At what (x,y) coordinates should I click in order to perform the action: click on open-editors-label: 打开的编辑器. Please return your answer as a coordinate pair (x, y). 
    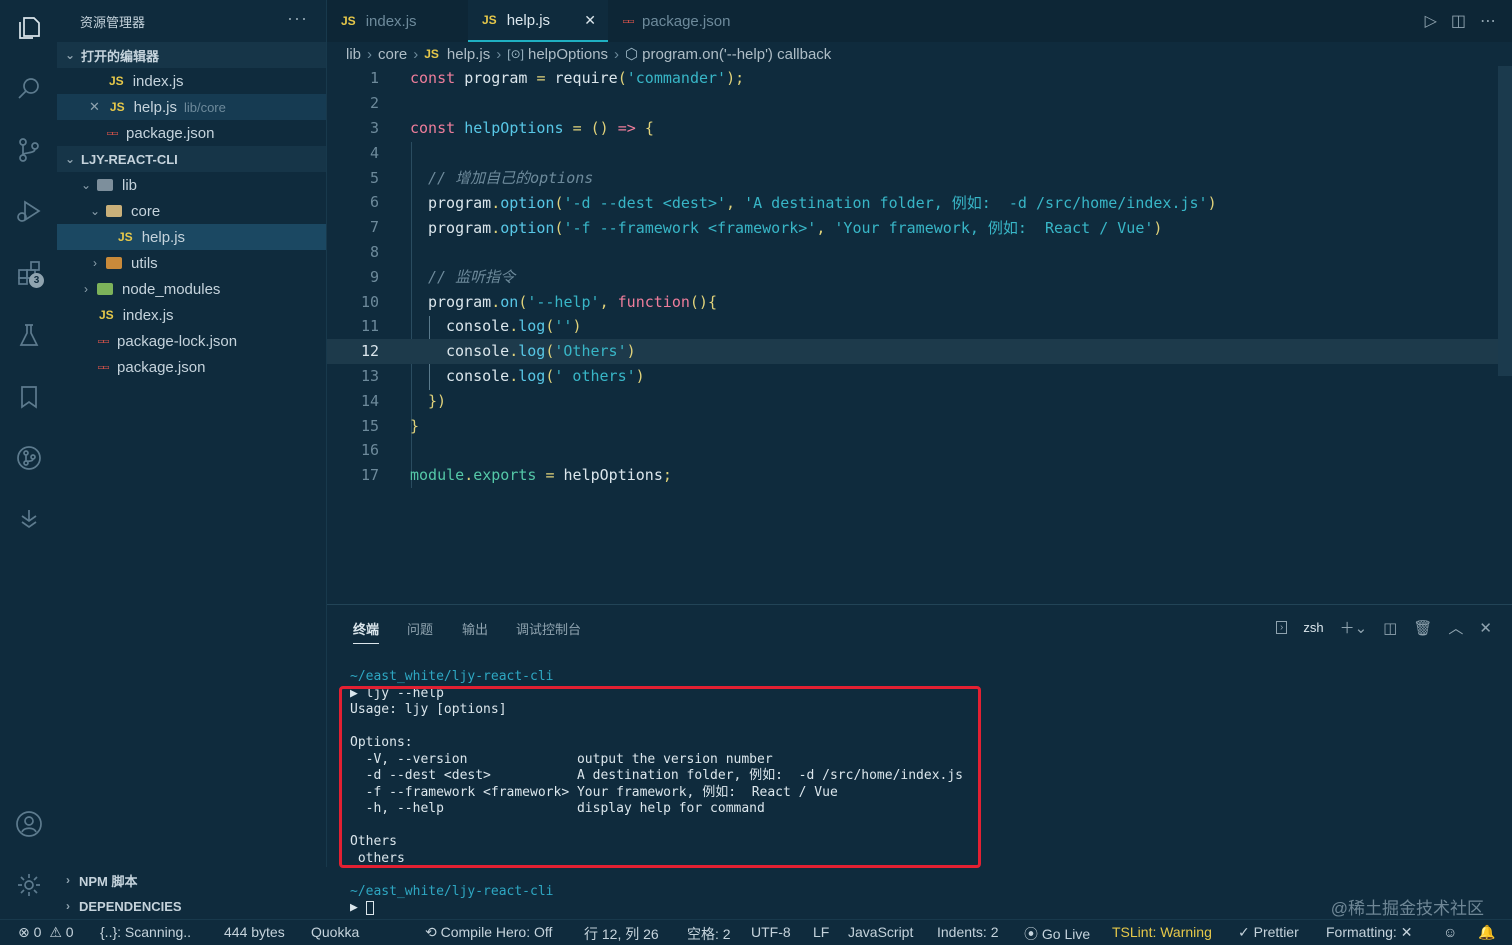
    Looking at the image, I should click on (120, 56).